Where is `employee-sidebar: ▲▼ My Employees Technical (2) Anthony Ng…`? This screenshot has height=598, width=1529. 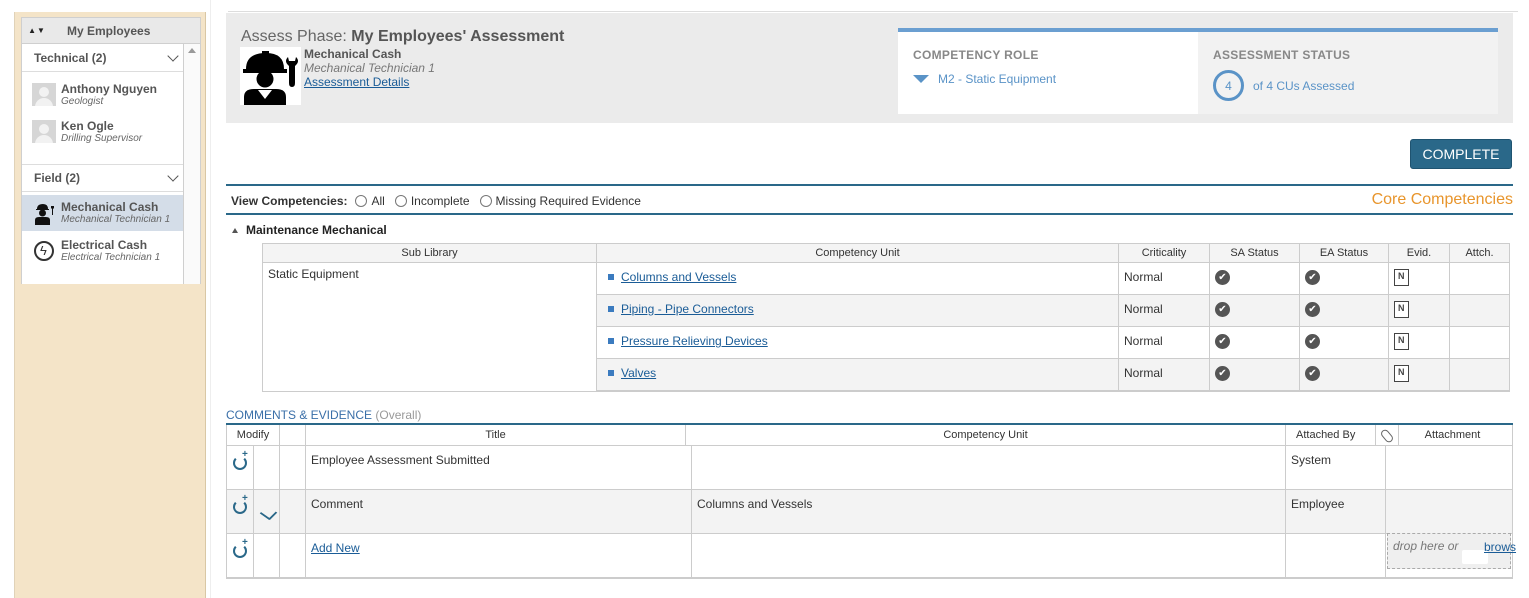 employee-sidebar: ▲▼ My Employees Technical (2) Anthony Ng… is located at coordinates (110, 305).